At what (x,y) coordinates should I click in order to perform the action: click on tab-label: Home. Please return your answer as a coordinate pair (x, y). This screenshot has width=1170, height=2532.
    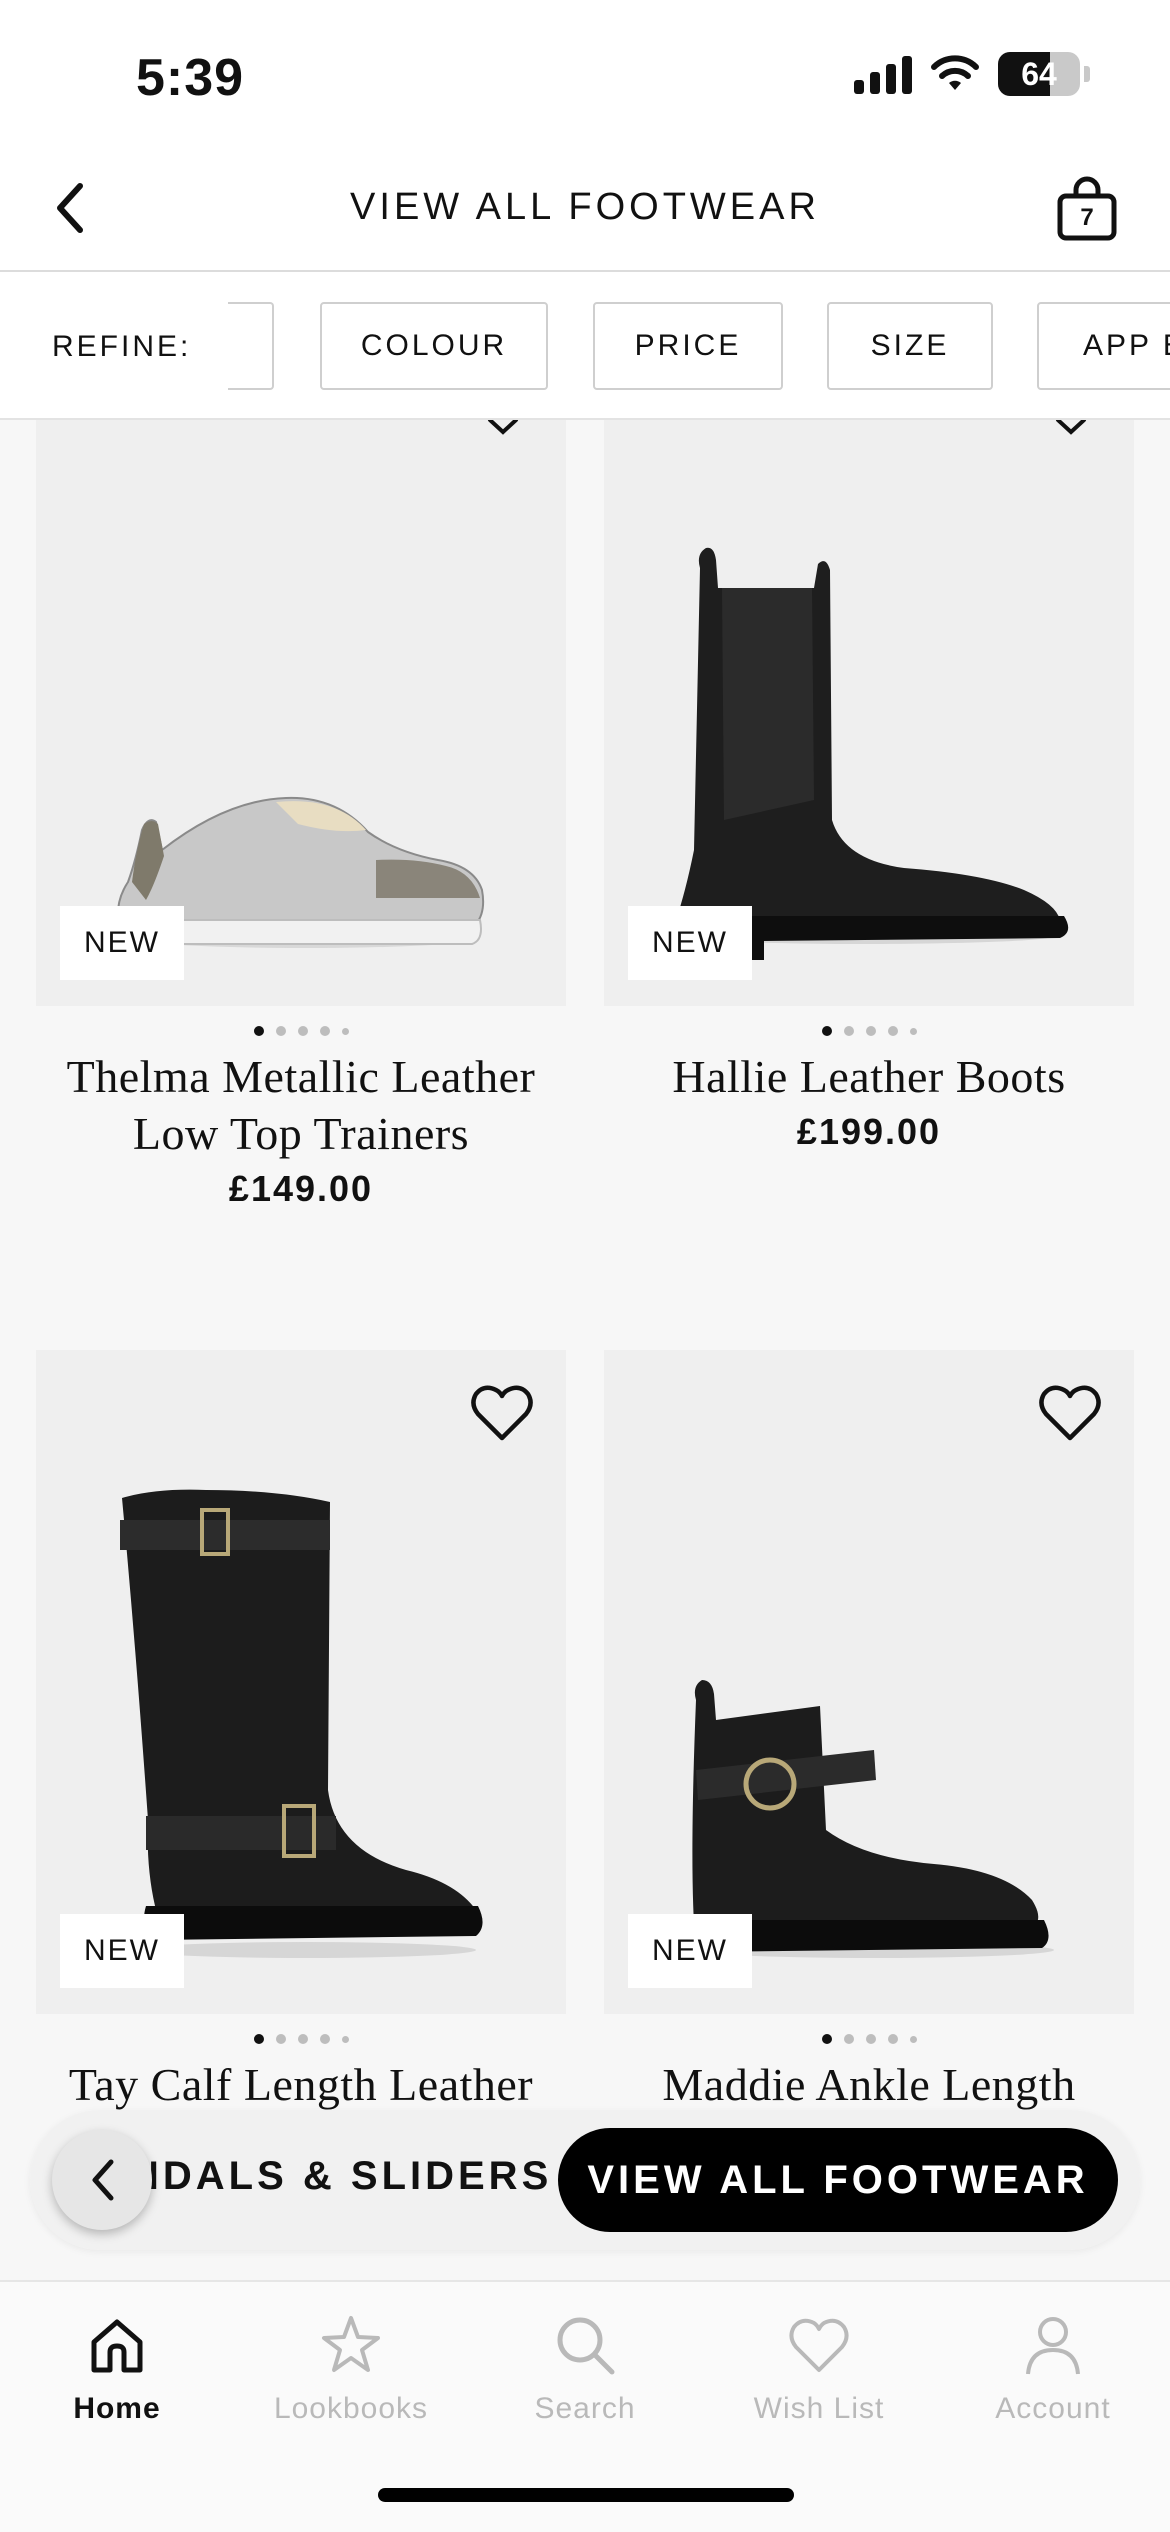
    Looking at the image, I should click on (117, 2408).